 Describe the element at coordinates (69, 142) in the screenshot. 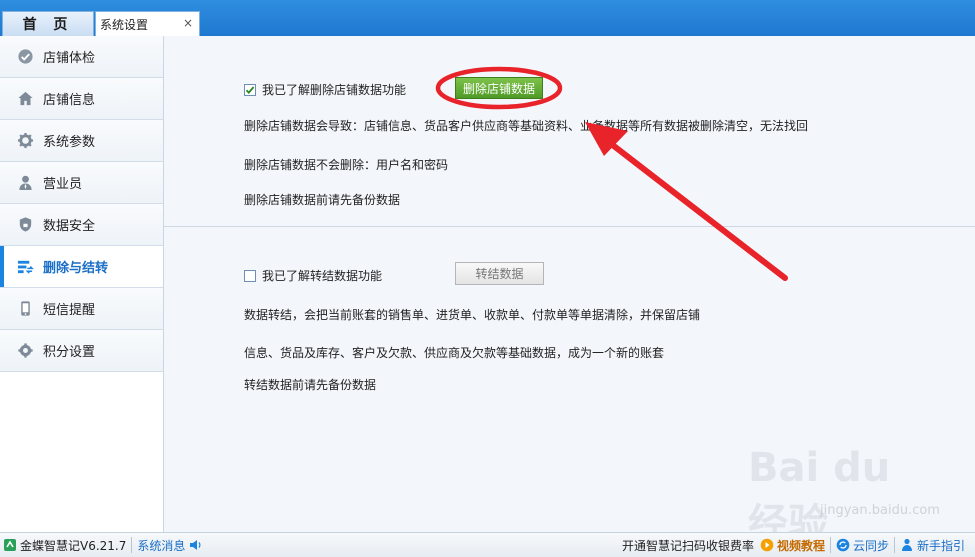

I see `sidebar-item-label: 系统参数` at that location.